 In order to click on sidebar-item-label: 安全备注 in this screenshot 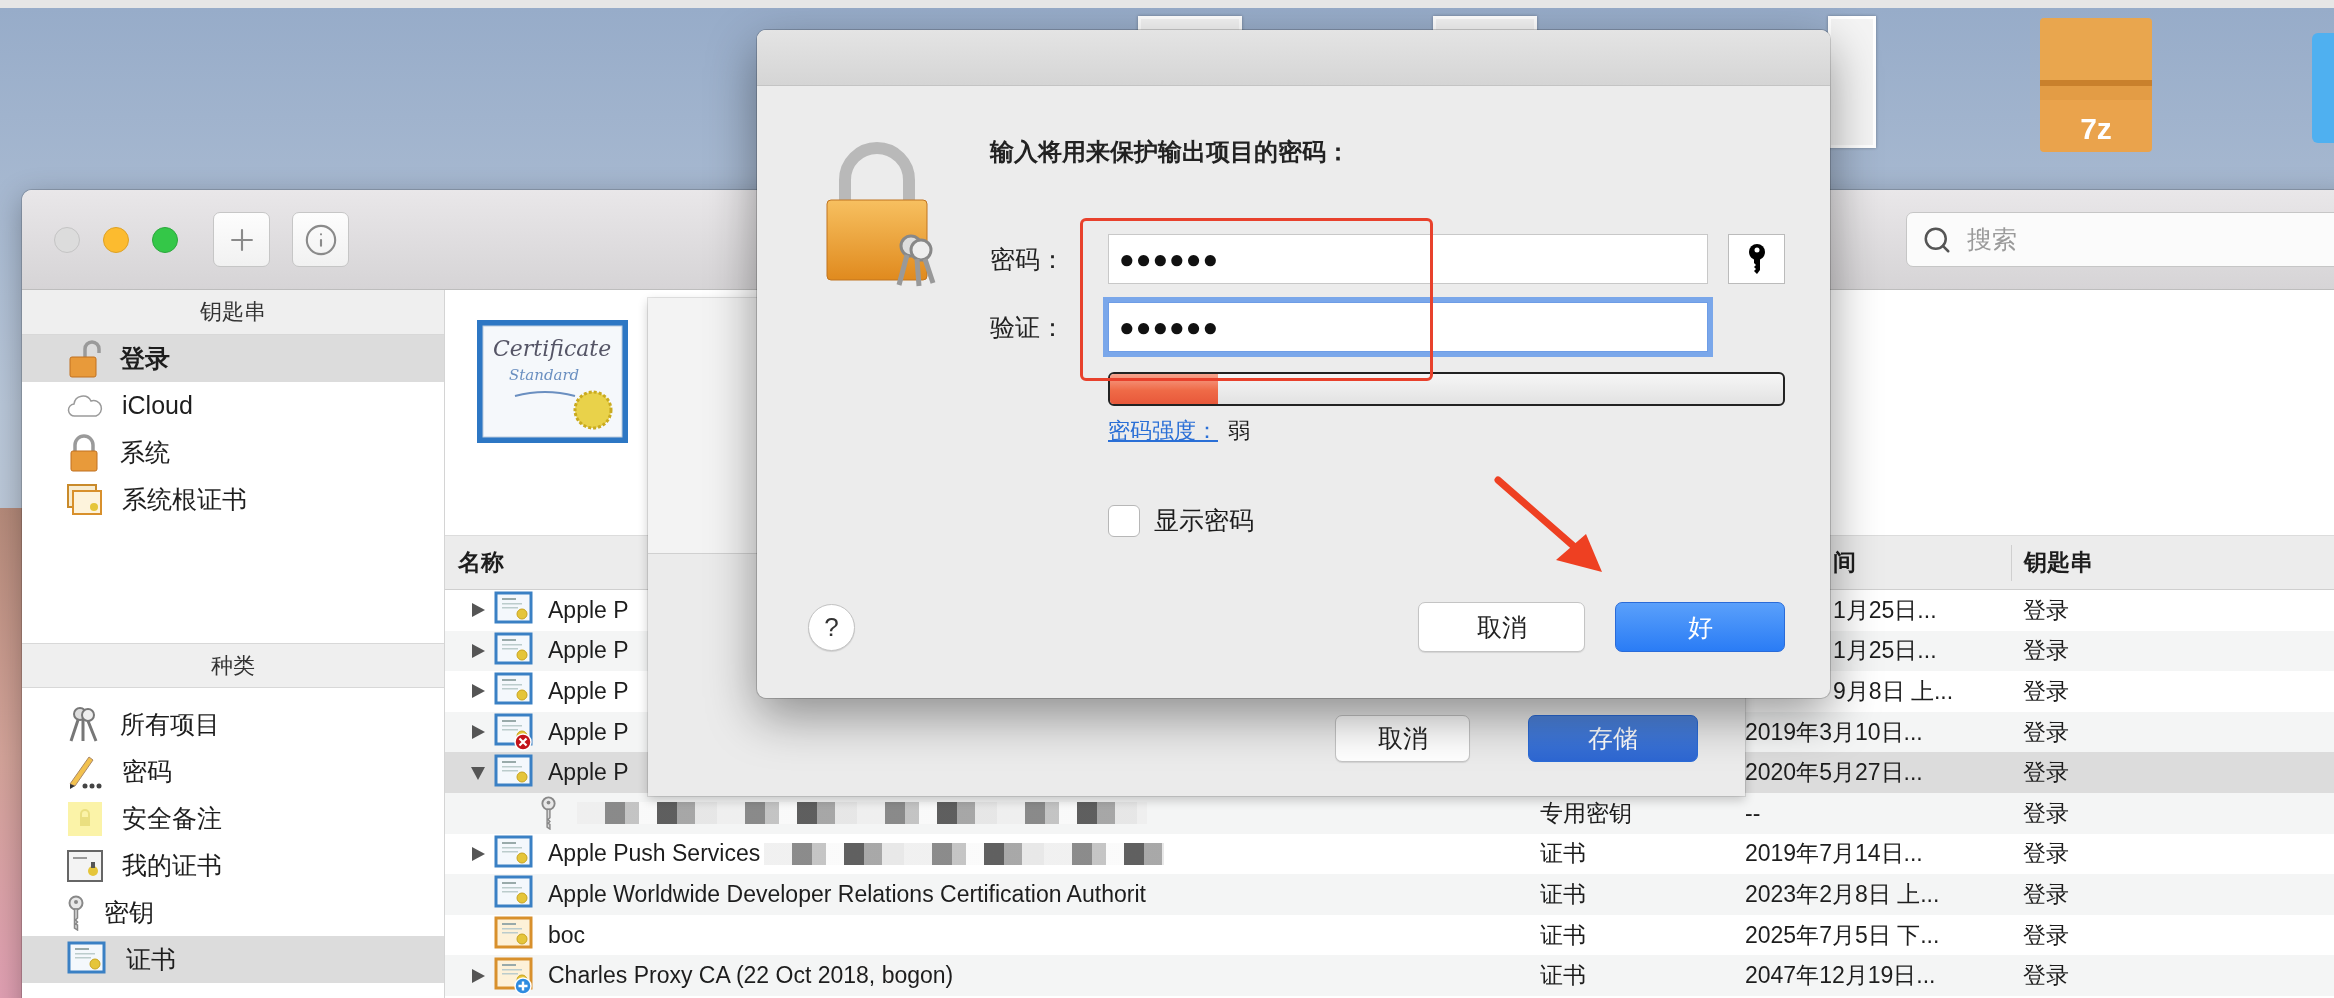, I will do `click(172, 818)`.